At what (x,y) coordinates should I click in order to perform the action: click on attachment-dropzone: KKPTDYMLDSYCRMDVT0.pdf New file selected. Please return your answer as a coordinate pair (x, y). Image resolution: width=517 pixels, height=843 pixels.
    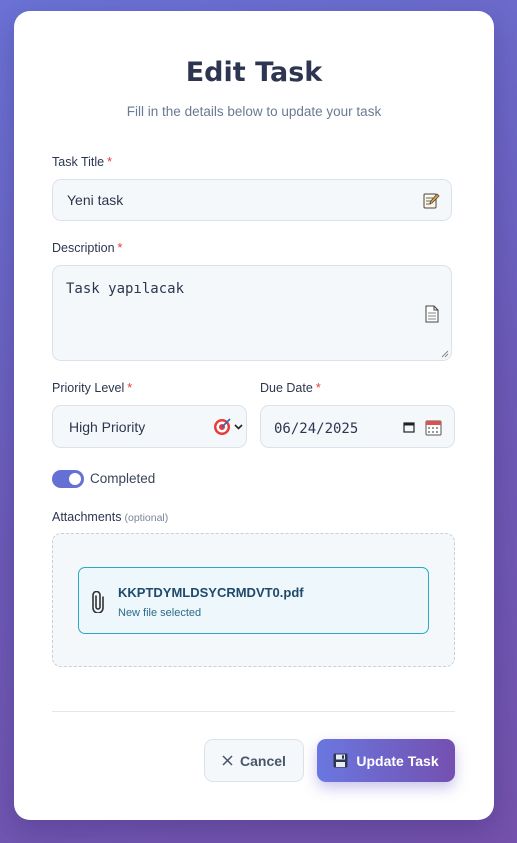
    Looking at the image, I should click on (253, 600).